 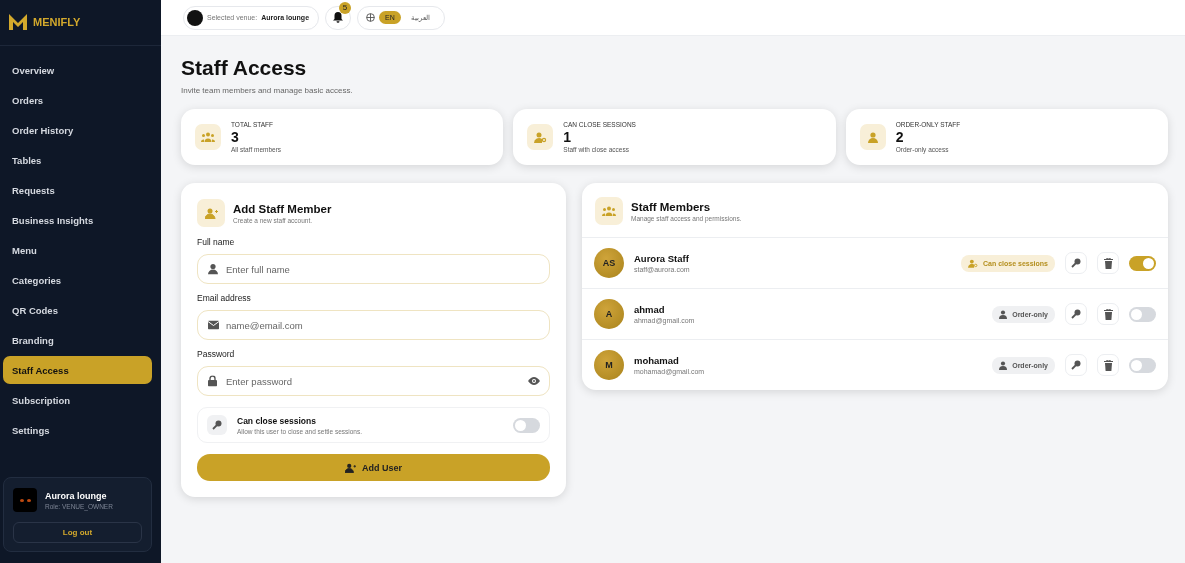 What do you see at coordinates (77, 310) in the screenshot?
I see `sidebar-item: QR Codes` at bounding box center [77, 310].